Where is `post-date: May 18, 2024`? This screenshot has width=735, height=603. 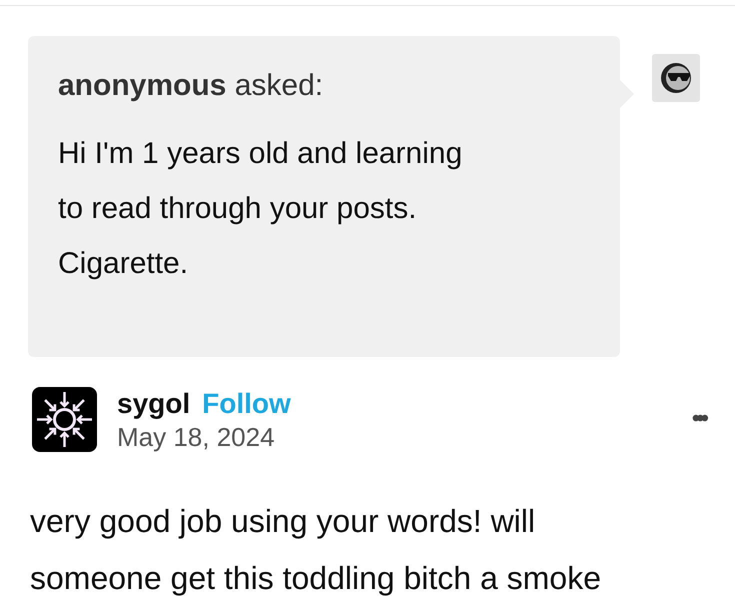 post-date: May 18, 2024 is located at coordinates (196, 437).